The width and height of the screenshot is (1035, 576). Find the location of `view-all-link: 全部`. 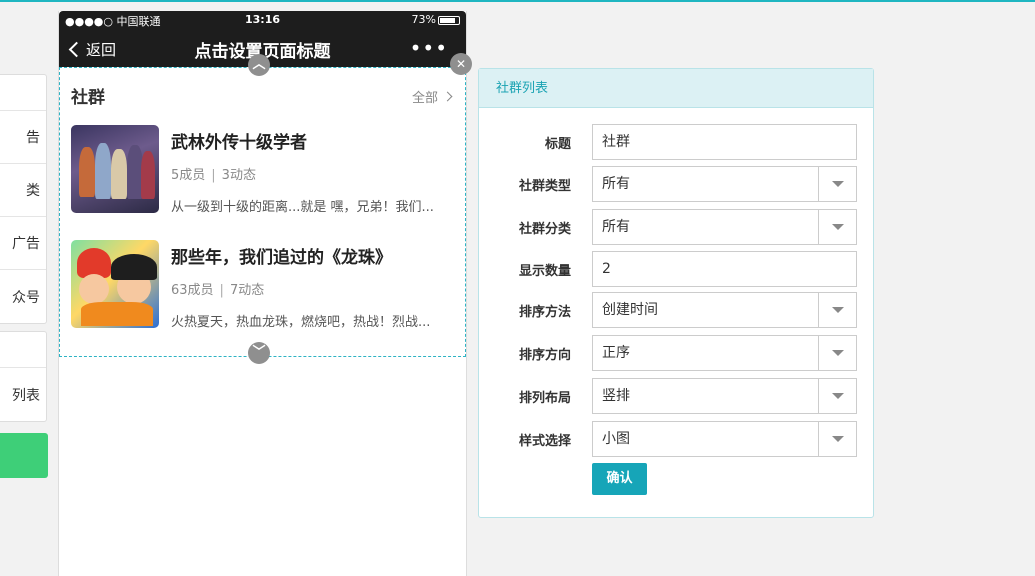

view-all-link: 全部 is located at coordinates (432, 96).